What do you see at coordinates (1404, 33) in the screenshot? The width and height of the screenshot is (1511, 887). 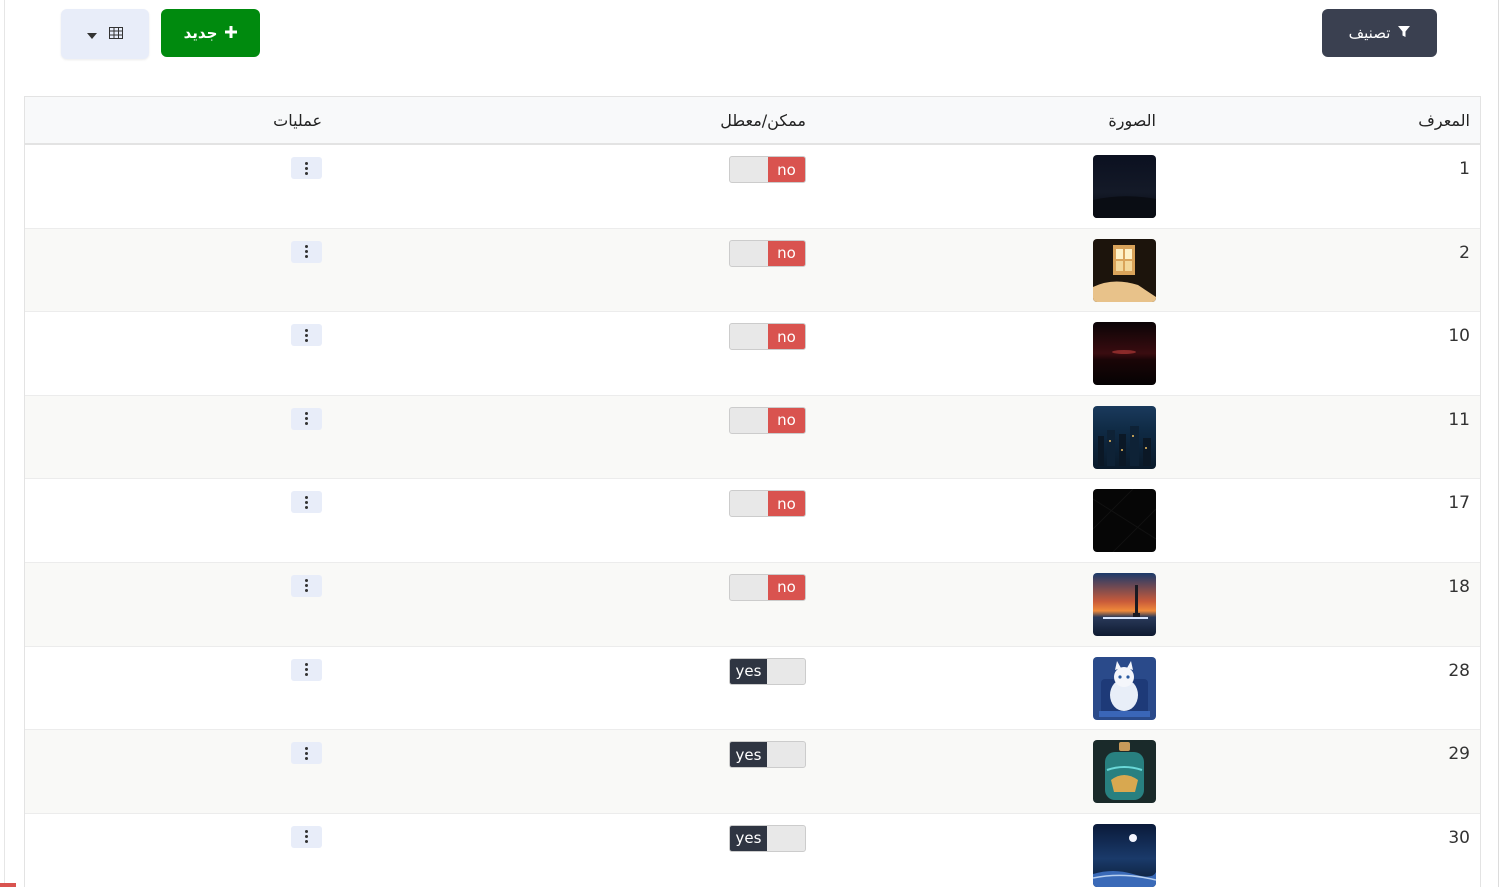 I see `funnel-icon` at bounding box center [1404, 33].